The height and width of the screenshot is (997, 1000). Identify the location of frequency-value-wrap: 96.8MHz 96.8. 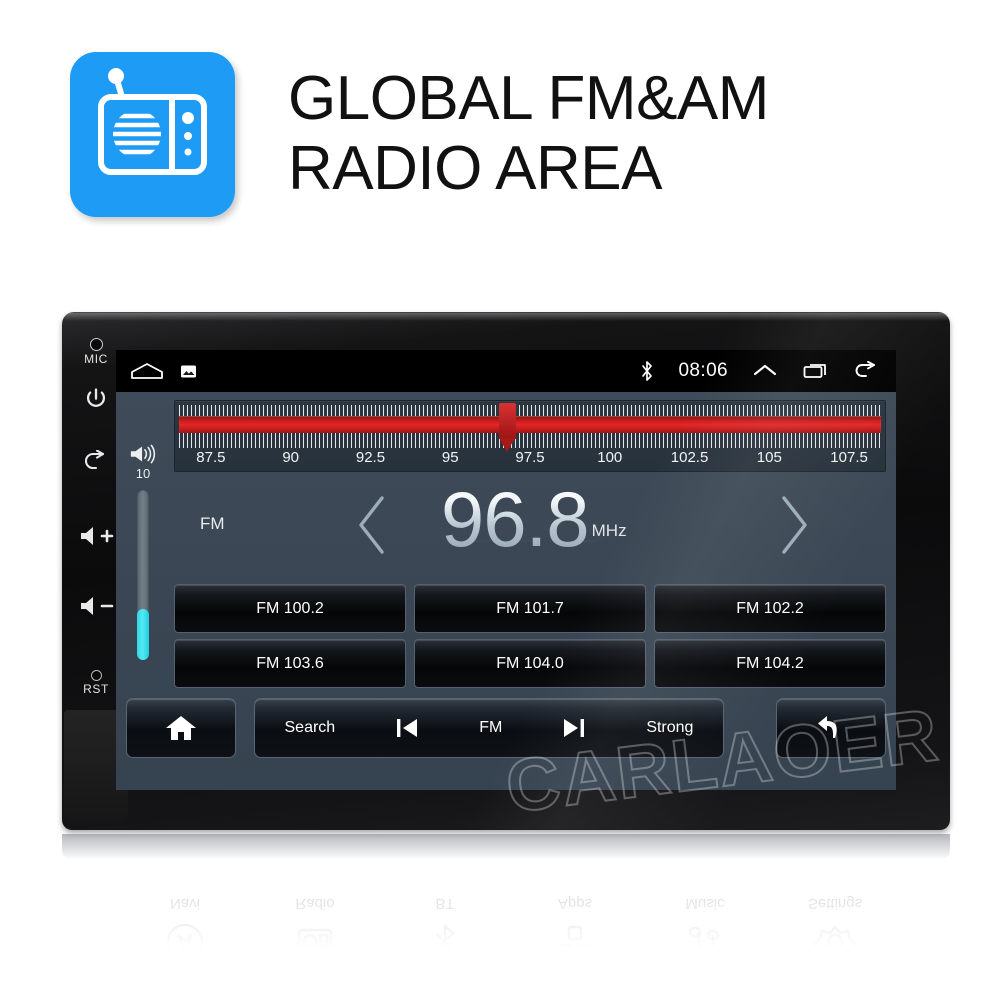
(534, 519).